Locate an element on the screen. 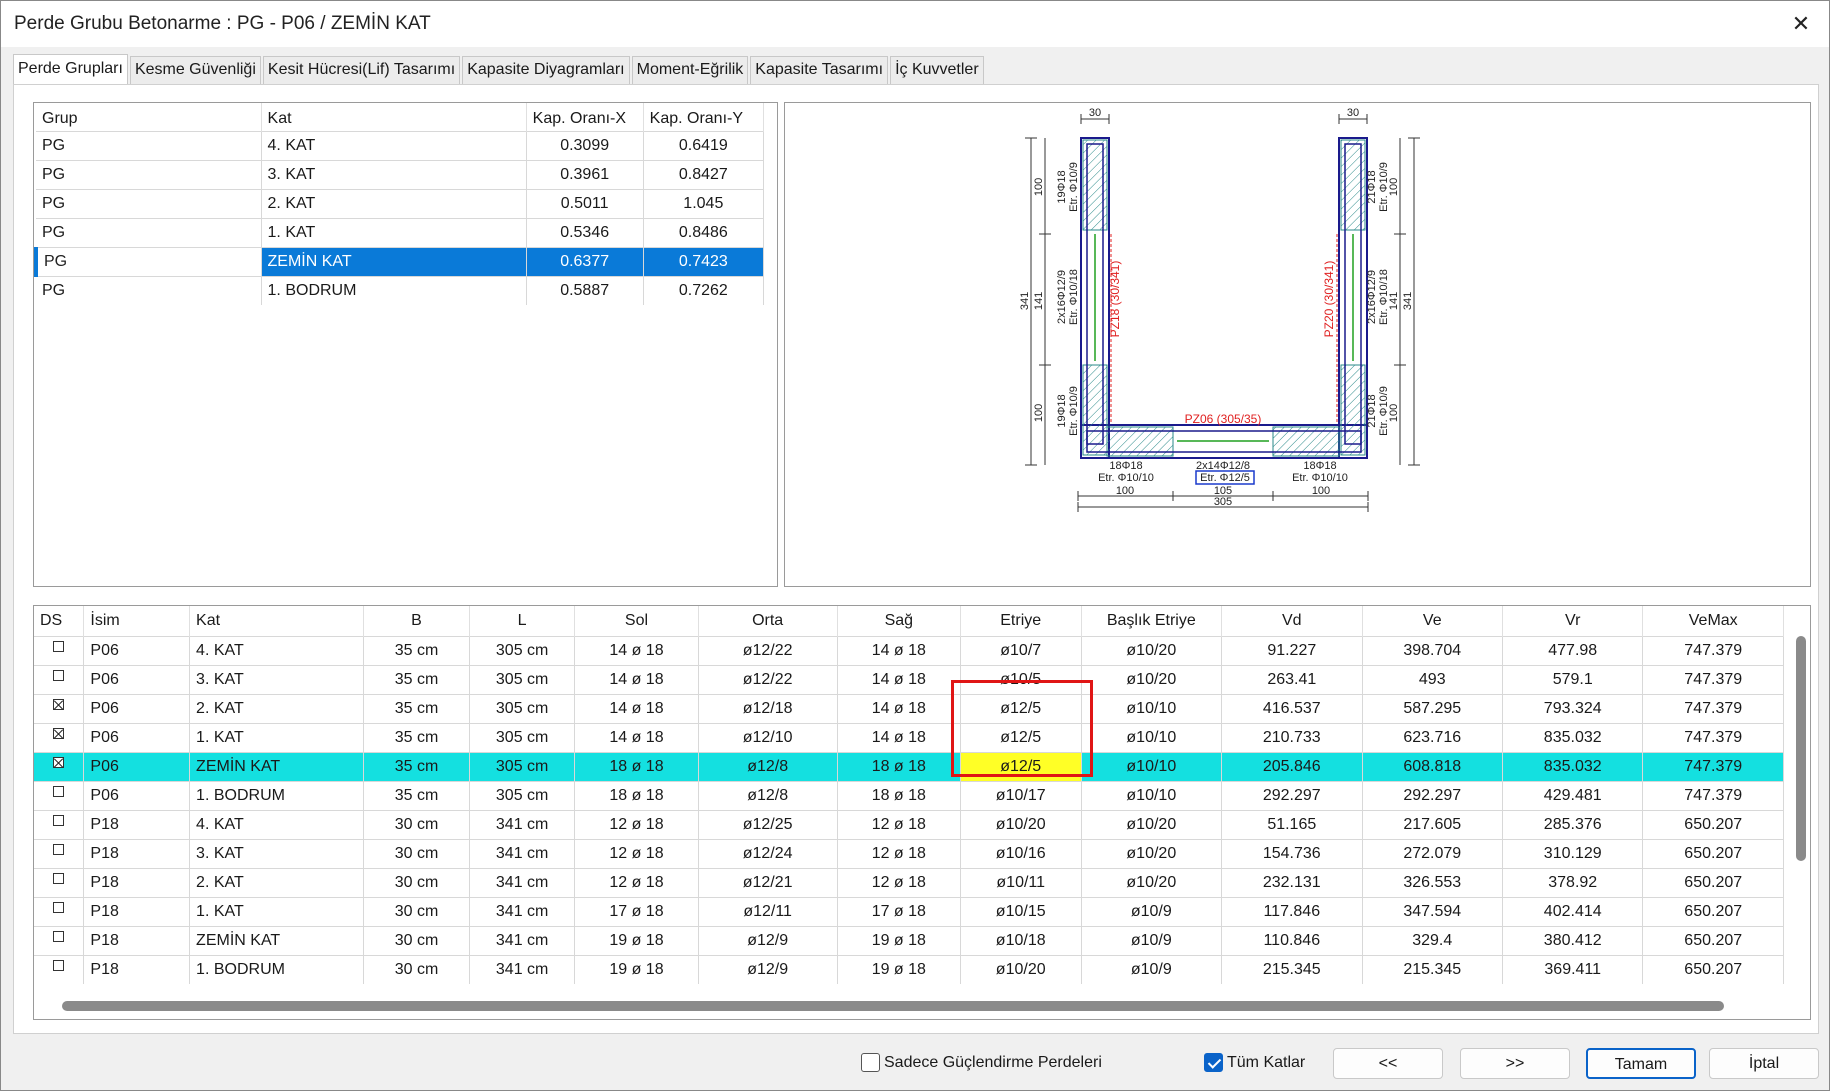  group-table-row: PG 1. BODRUM 0.5887 0.7262 is located at coordinates (400, 290).